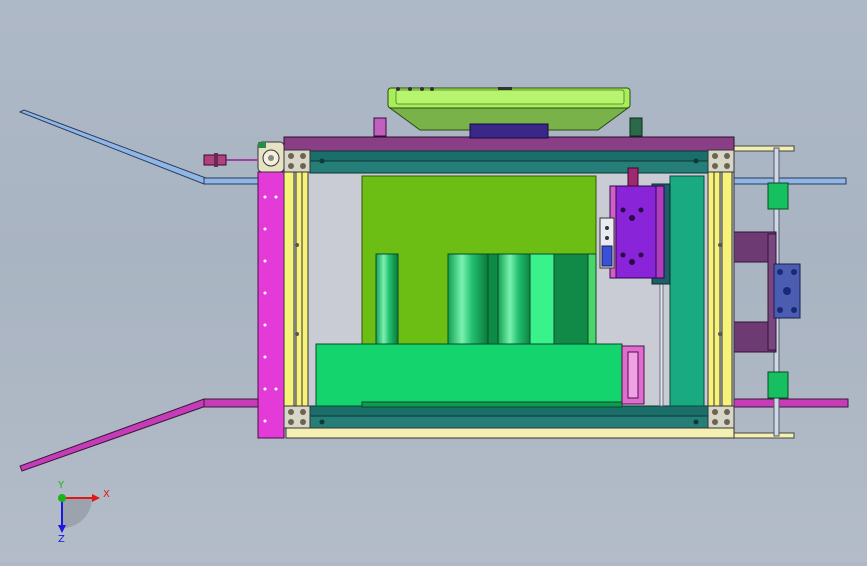 The width and height of the screenshot is (867, 566). What do you see at coordinates (96, 498) in the screenshot?
I see `x-arrow-icon` at bounding box center [96, 498].